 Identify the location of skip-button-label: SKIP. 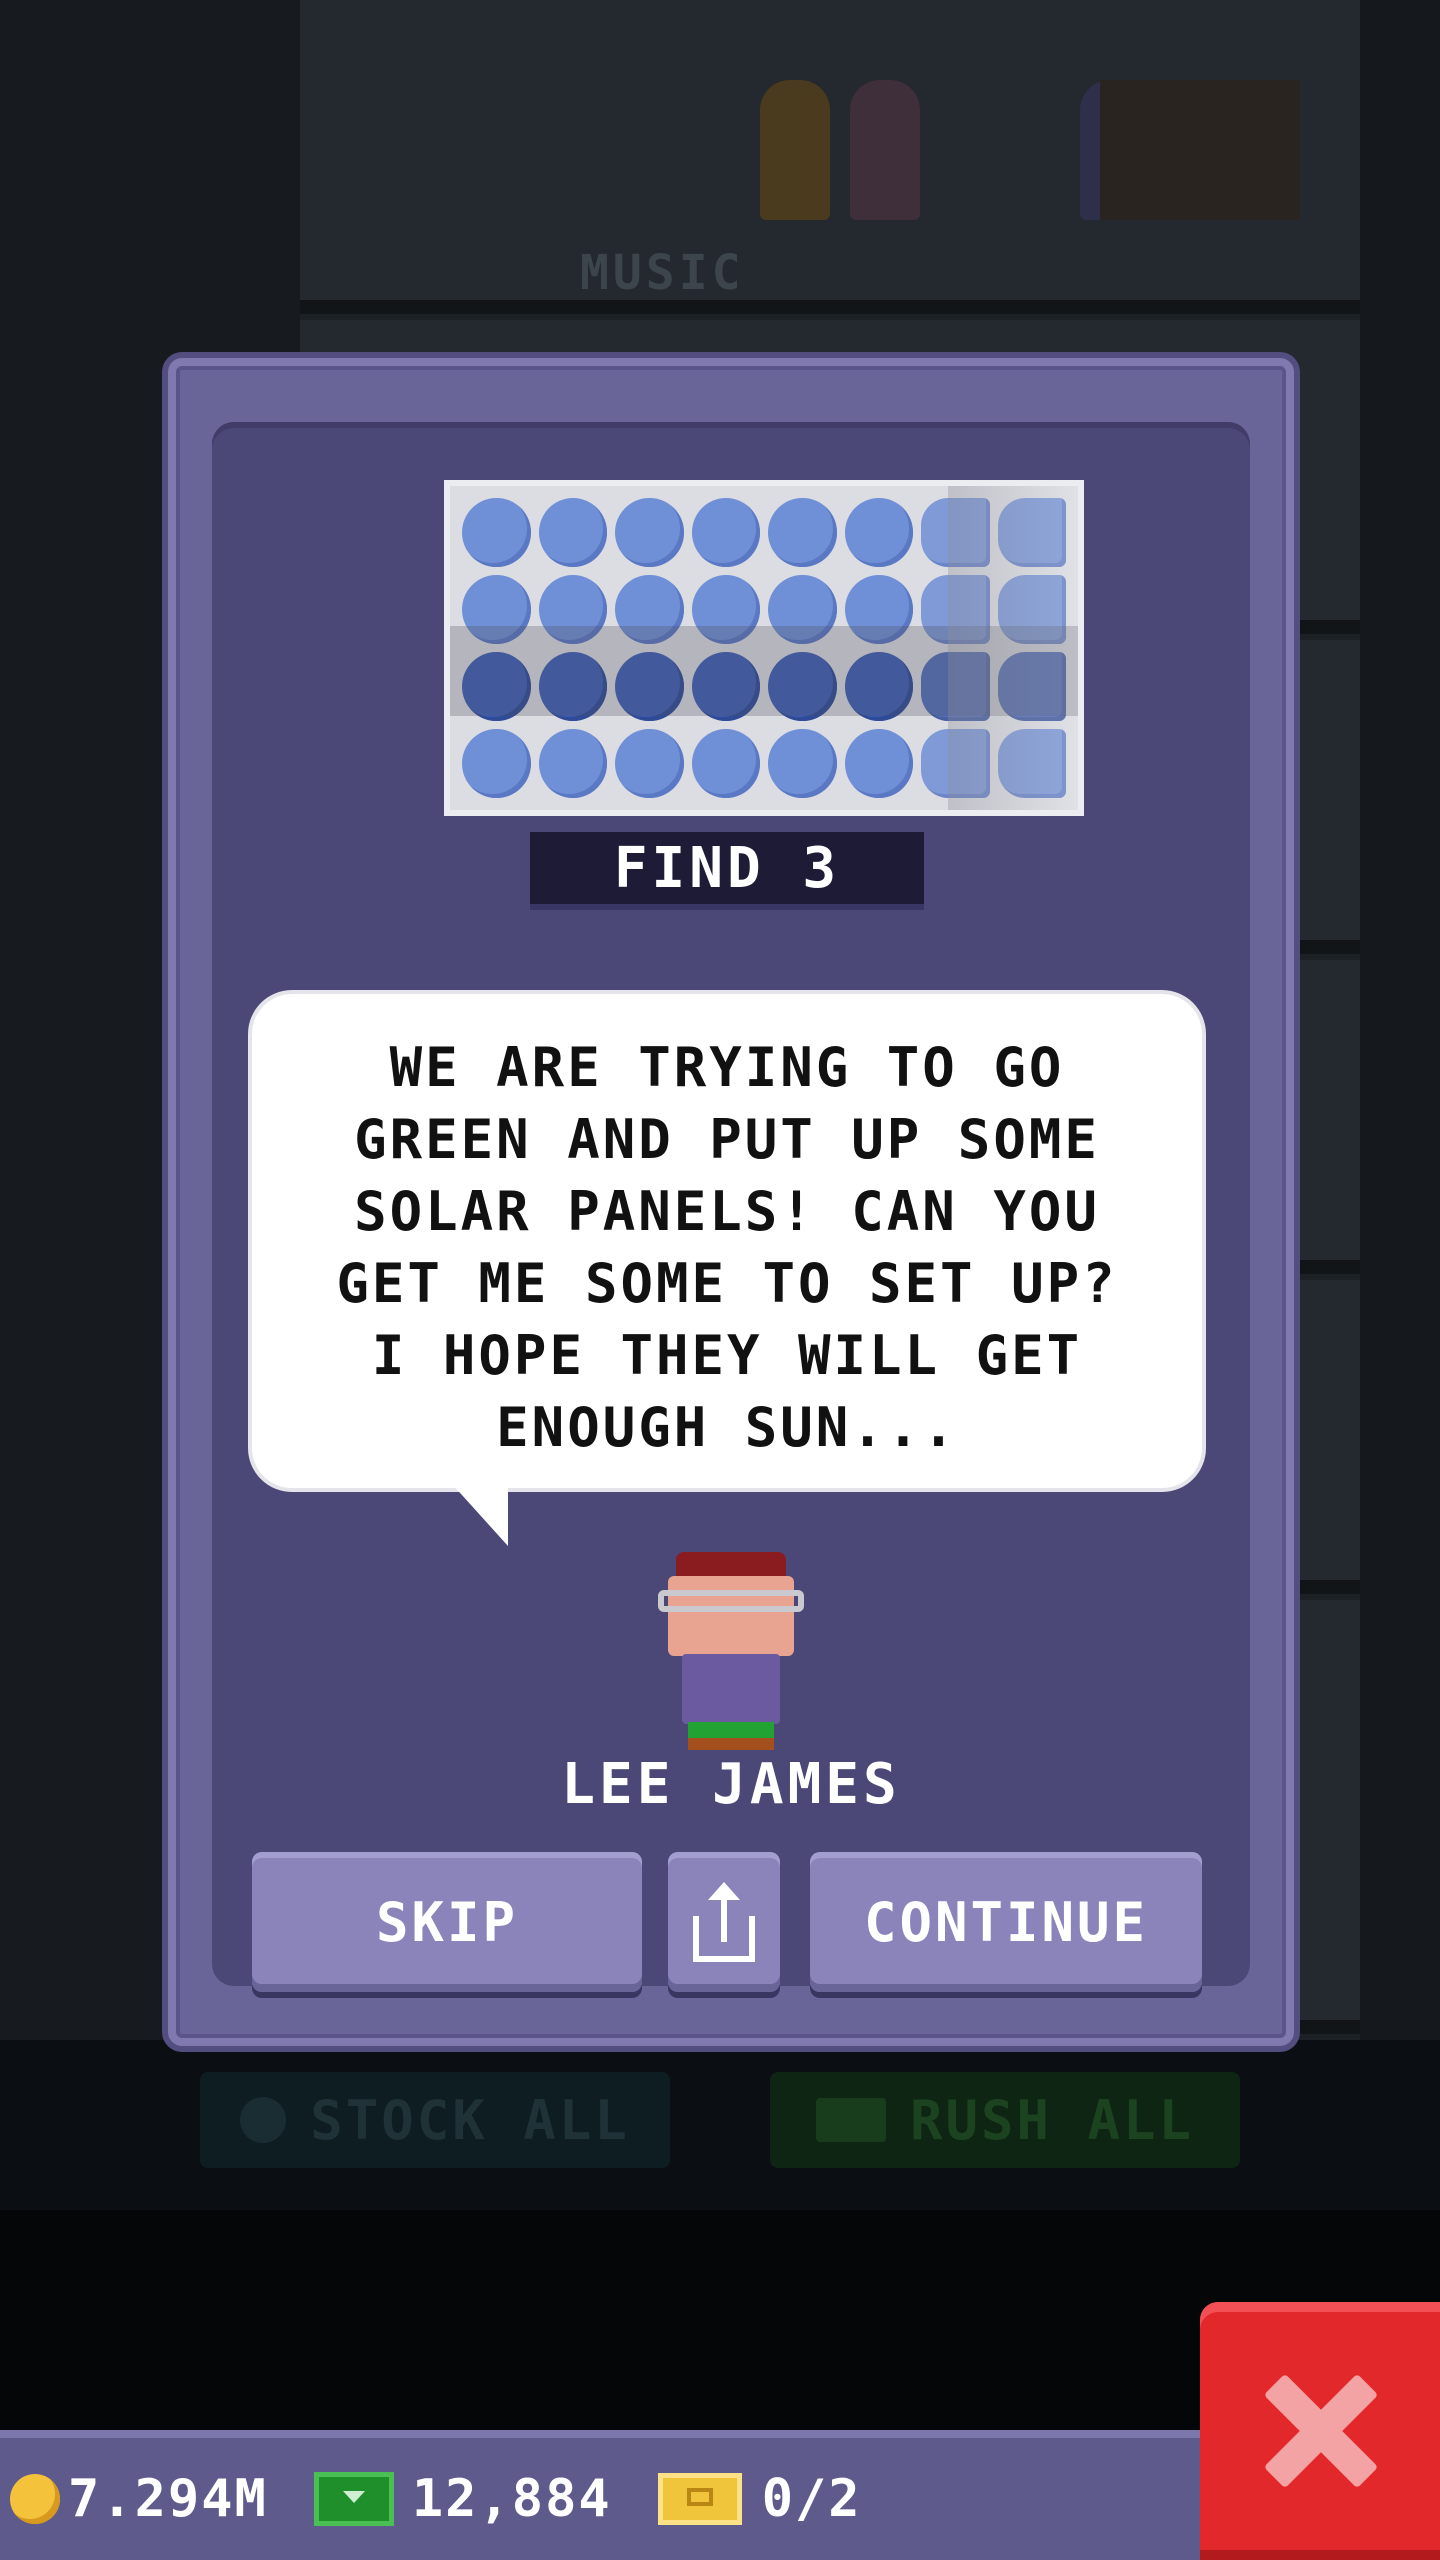
(447, 1922).